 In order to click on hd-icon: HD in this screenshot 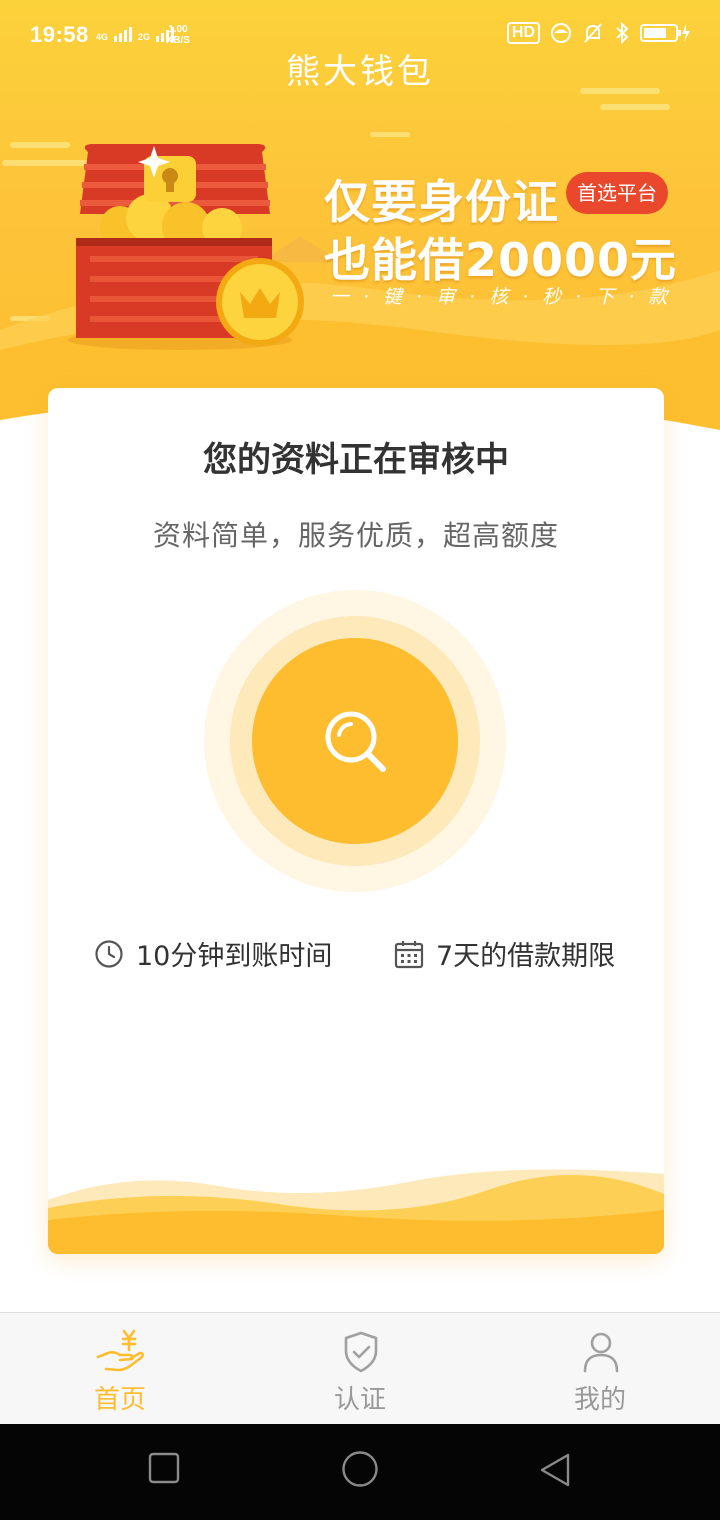, I will do `click(523, 33)`.